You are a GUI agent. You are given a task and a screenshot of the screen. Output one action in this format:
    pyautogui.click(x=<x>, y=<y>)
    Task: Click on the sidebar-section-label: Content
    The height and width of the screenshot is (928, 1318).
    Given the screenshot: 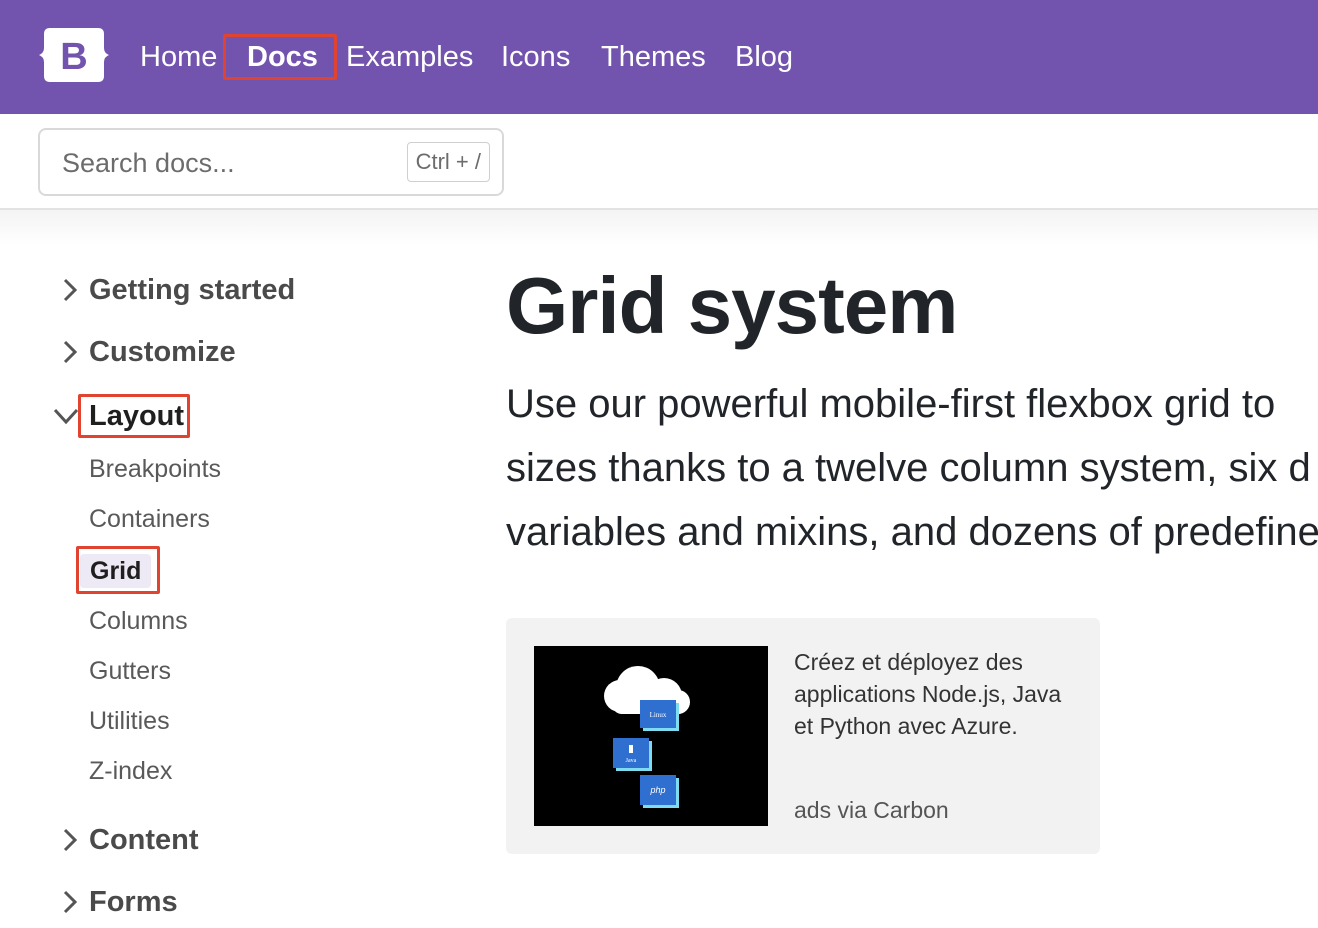 What is the action you would take?
    pyautogui.click(x=144, y=840)
    